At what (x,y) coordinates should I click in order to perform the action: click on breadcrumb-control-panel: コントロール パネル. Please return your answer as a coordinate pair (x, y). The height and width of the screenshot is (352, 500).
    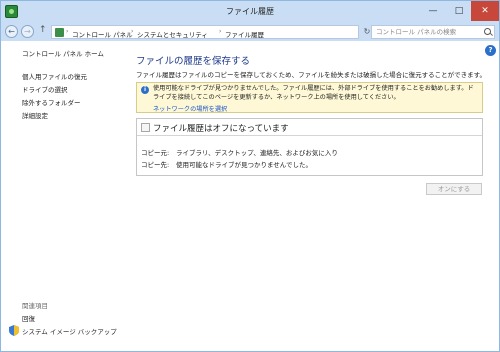
    Looking at the image, I should click on (102, 34).